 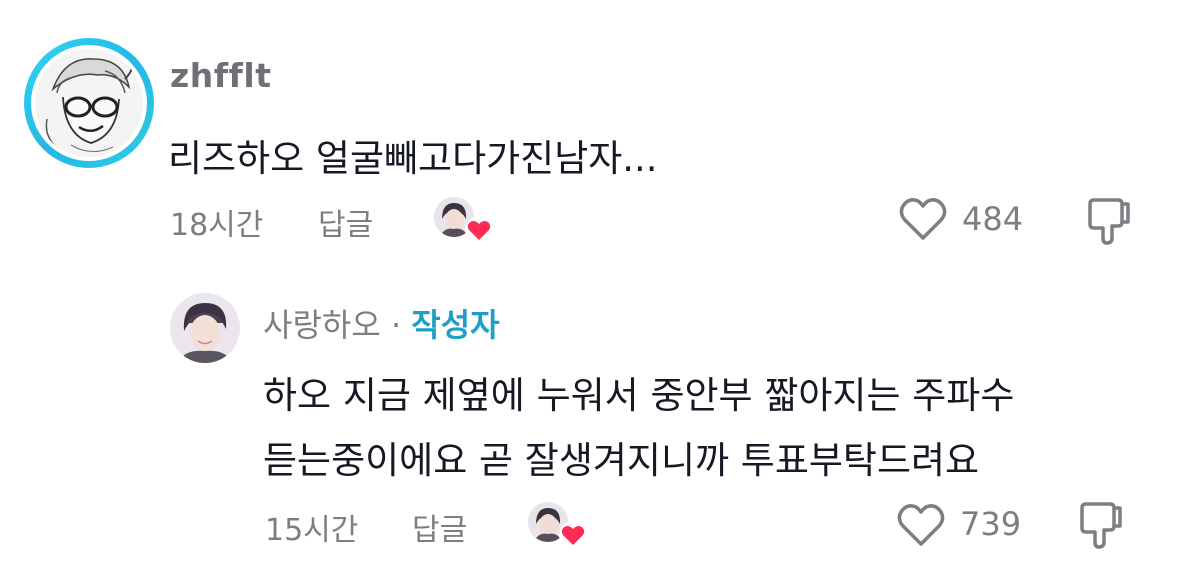 What do you see at coordinates (345, 222) in the screenshot?
I see `reply-button: 답글` at bounding box center [345, 222].